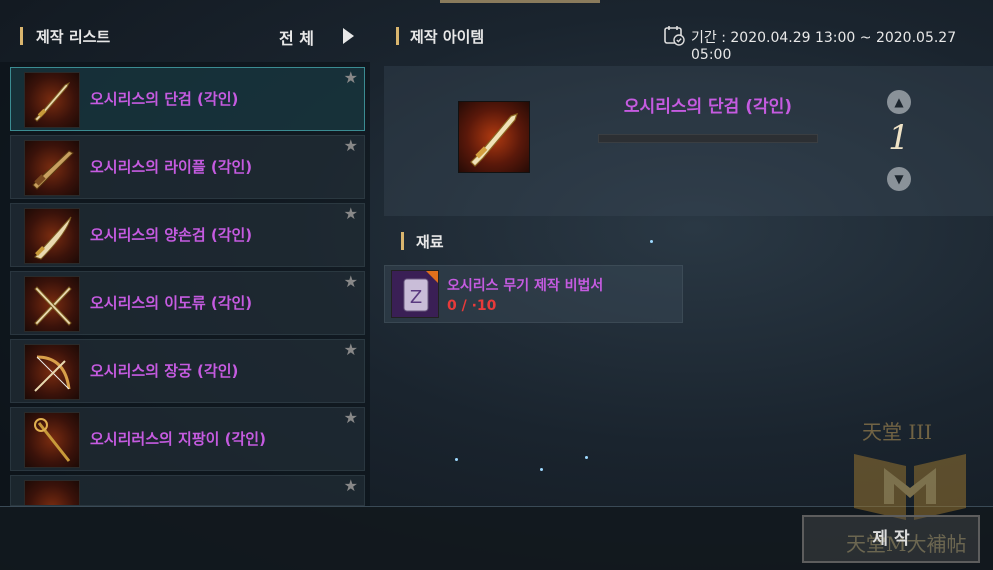  I want to click on craft-list-item: 오시리스의 이도류 (각인) ★, so click(187, 303).